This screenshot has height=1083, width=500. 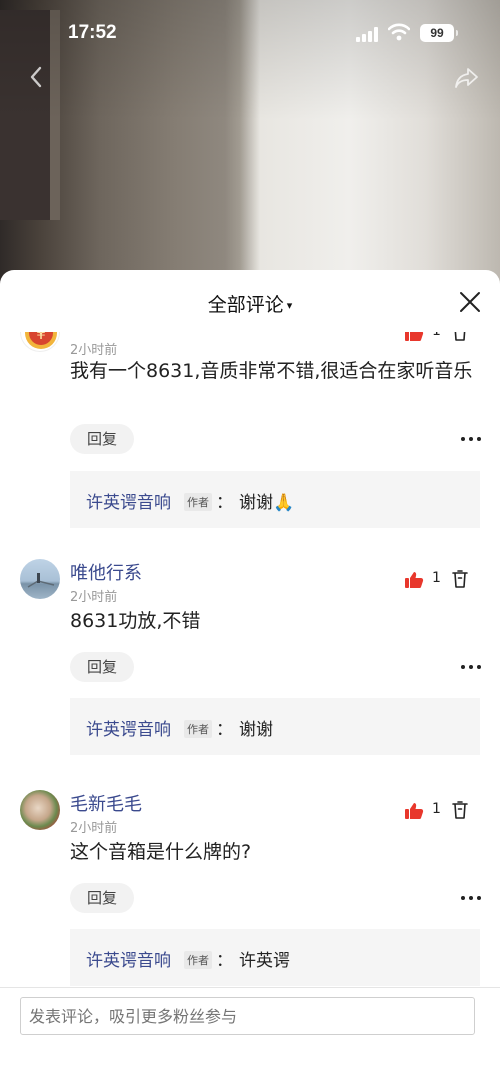 What do you see at coordinates (106, 572) in the screenshot?
I see `comment-username: 唯他行系` at bounding box center [106, 572].